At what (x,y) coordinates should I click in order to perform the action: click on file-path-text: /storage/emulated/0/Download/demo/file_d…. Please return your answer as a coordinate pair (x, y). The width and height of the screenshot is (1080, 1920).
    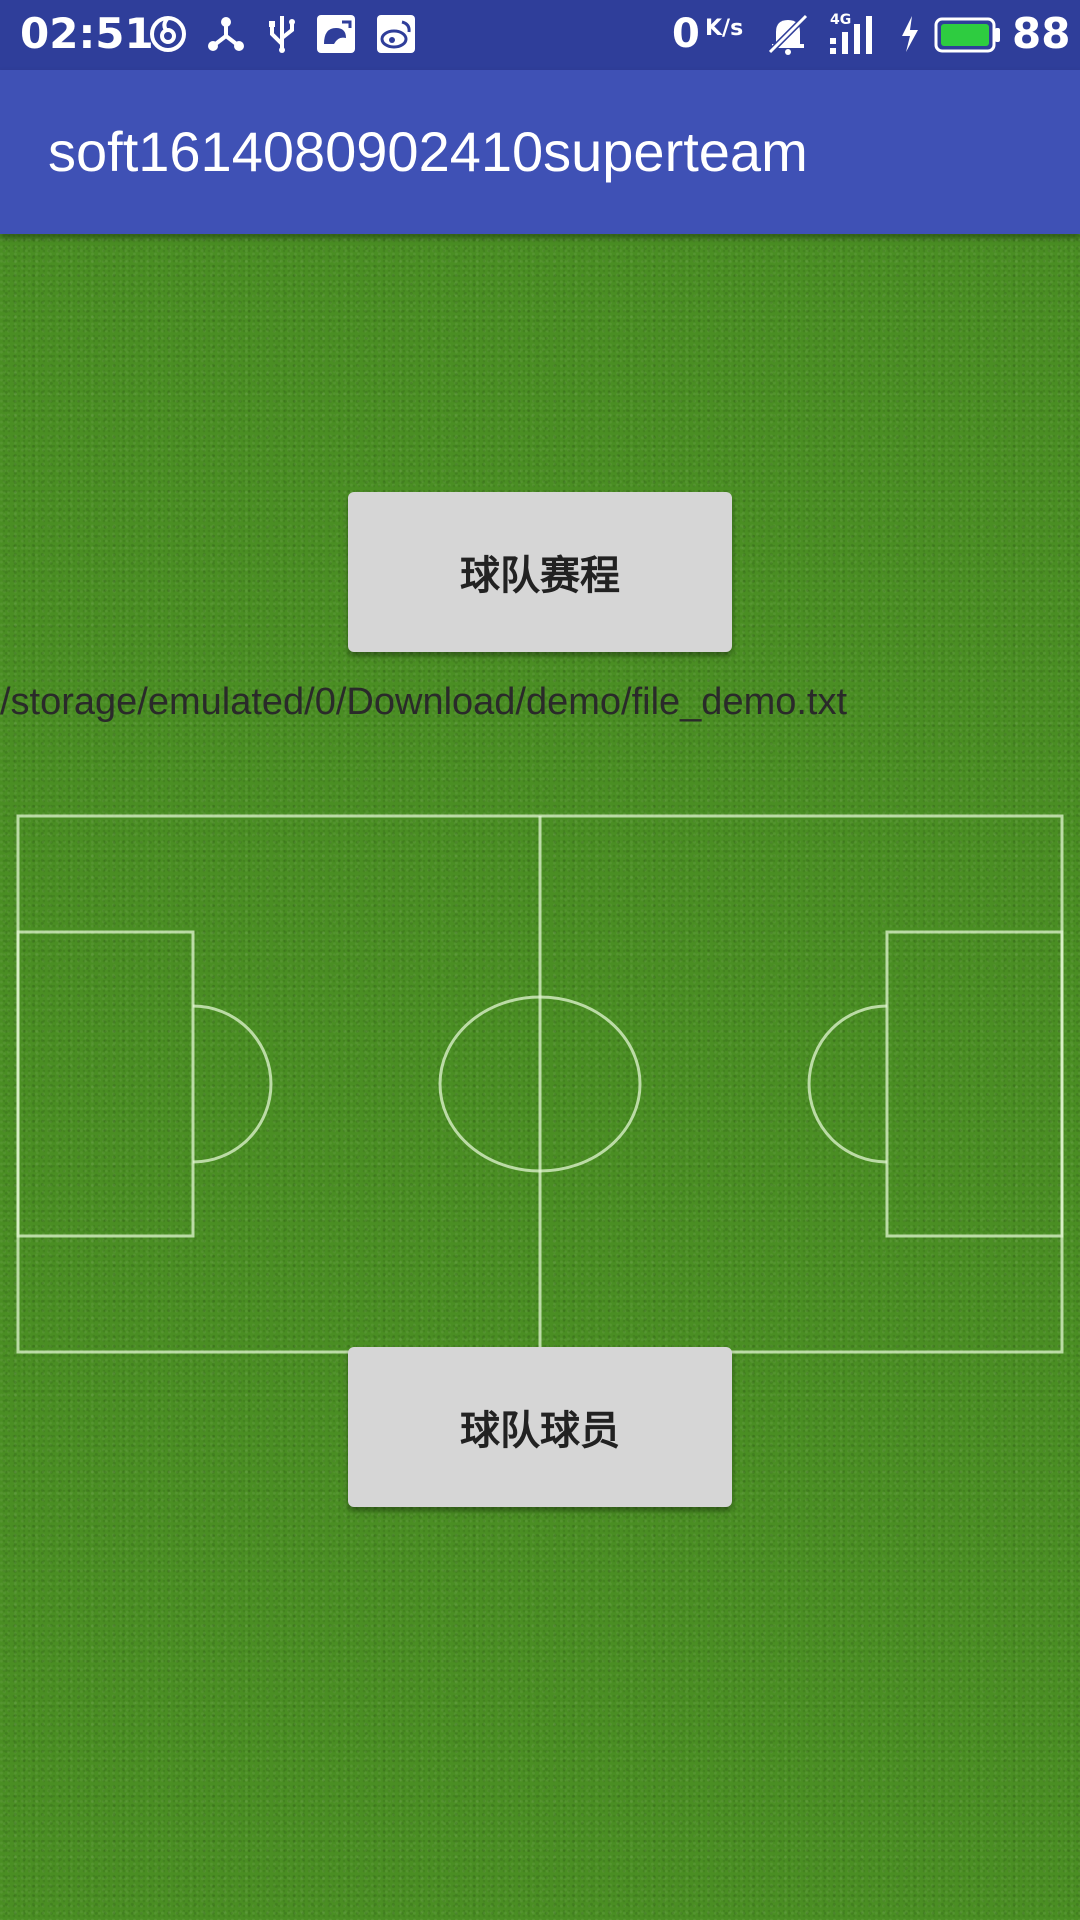
    Looking at the image, I should click on (424, 702).